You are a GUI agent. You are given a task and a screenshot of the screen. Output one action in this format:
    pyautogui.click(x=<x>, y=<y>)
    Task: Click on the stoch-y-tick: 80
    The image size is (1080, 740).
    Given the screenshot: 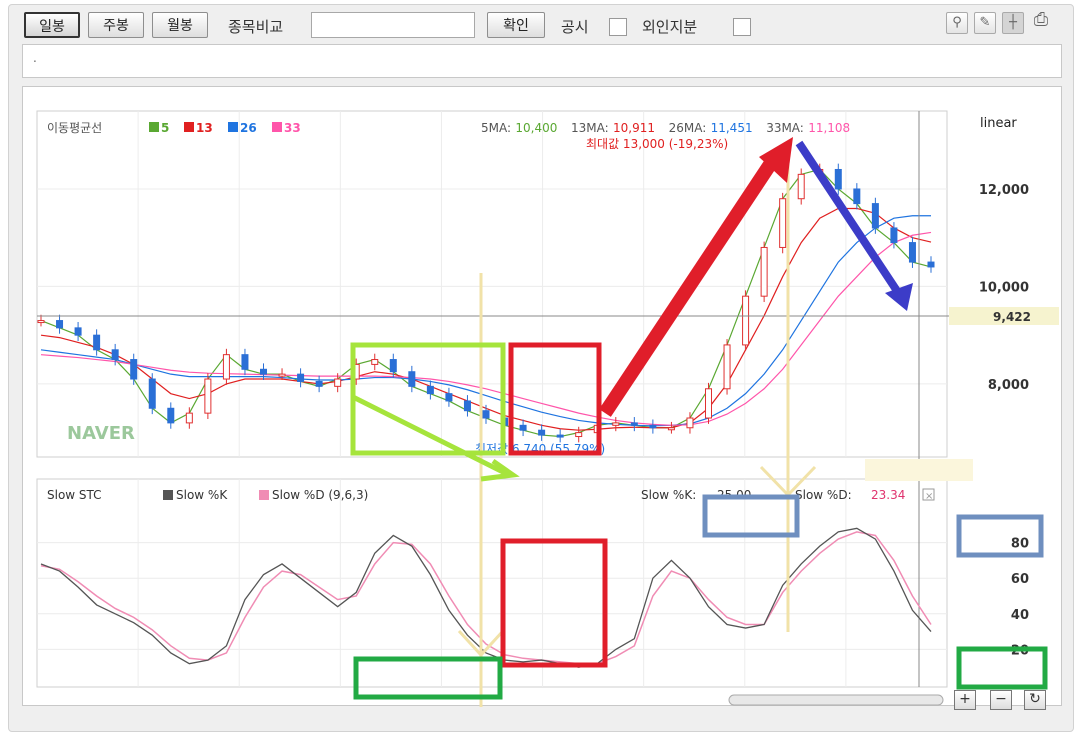 What is the action you would take?
    pyautogui.click(x=1020, y=544)
    